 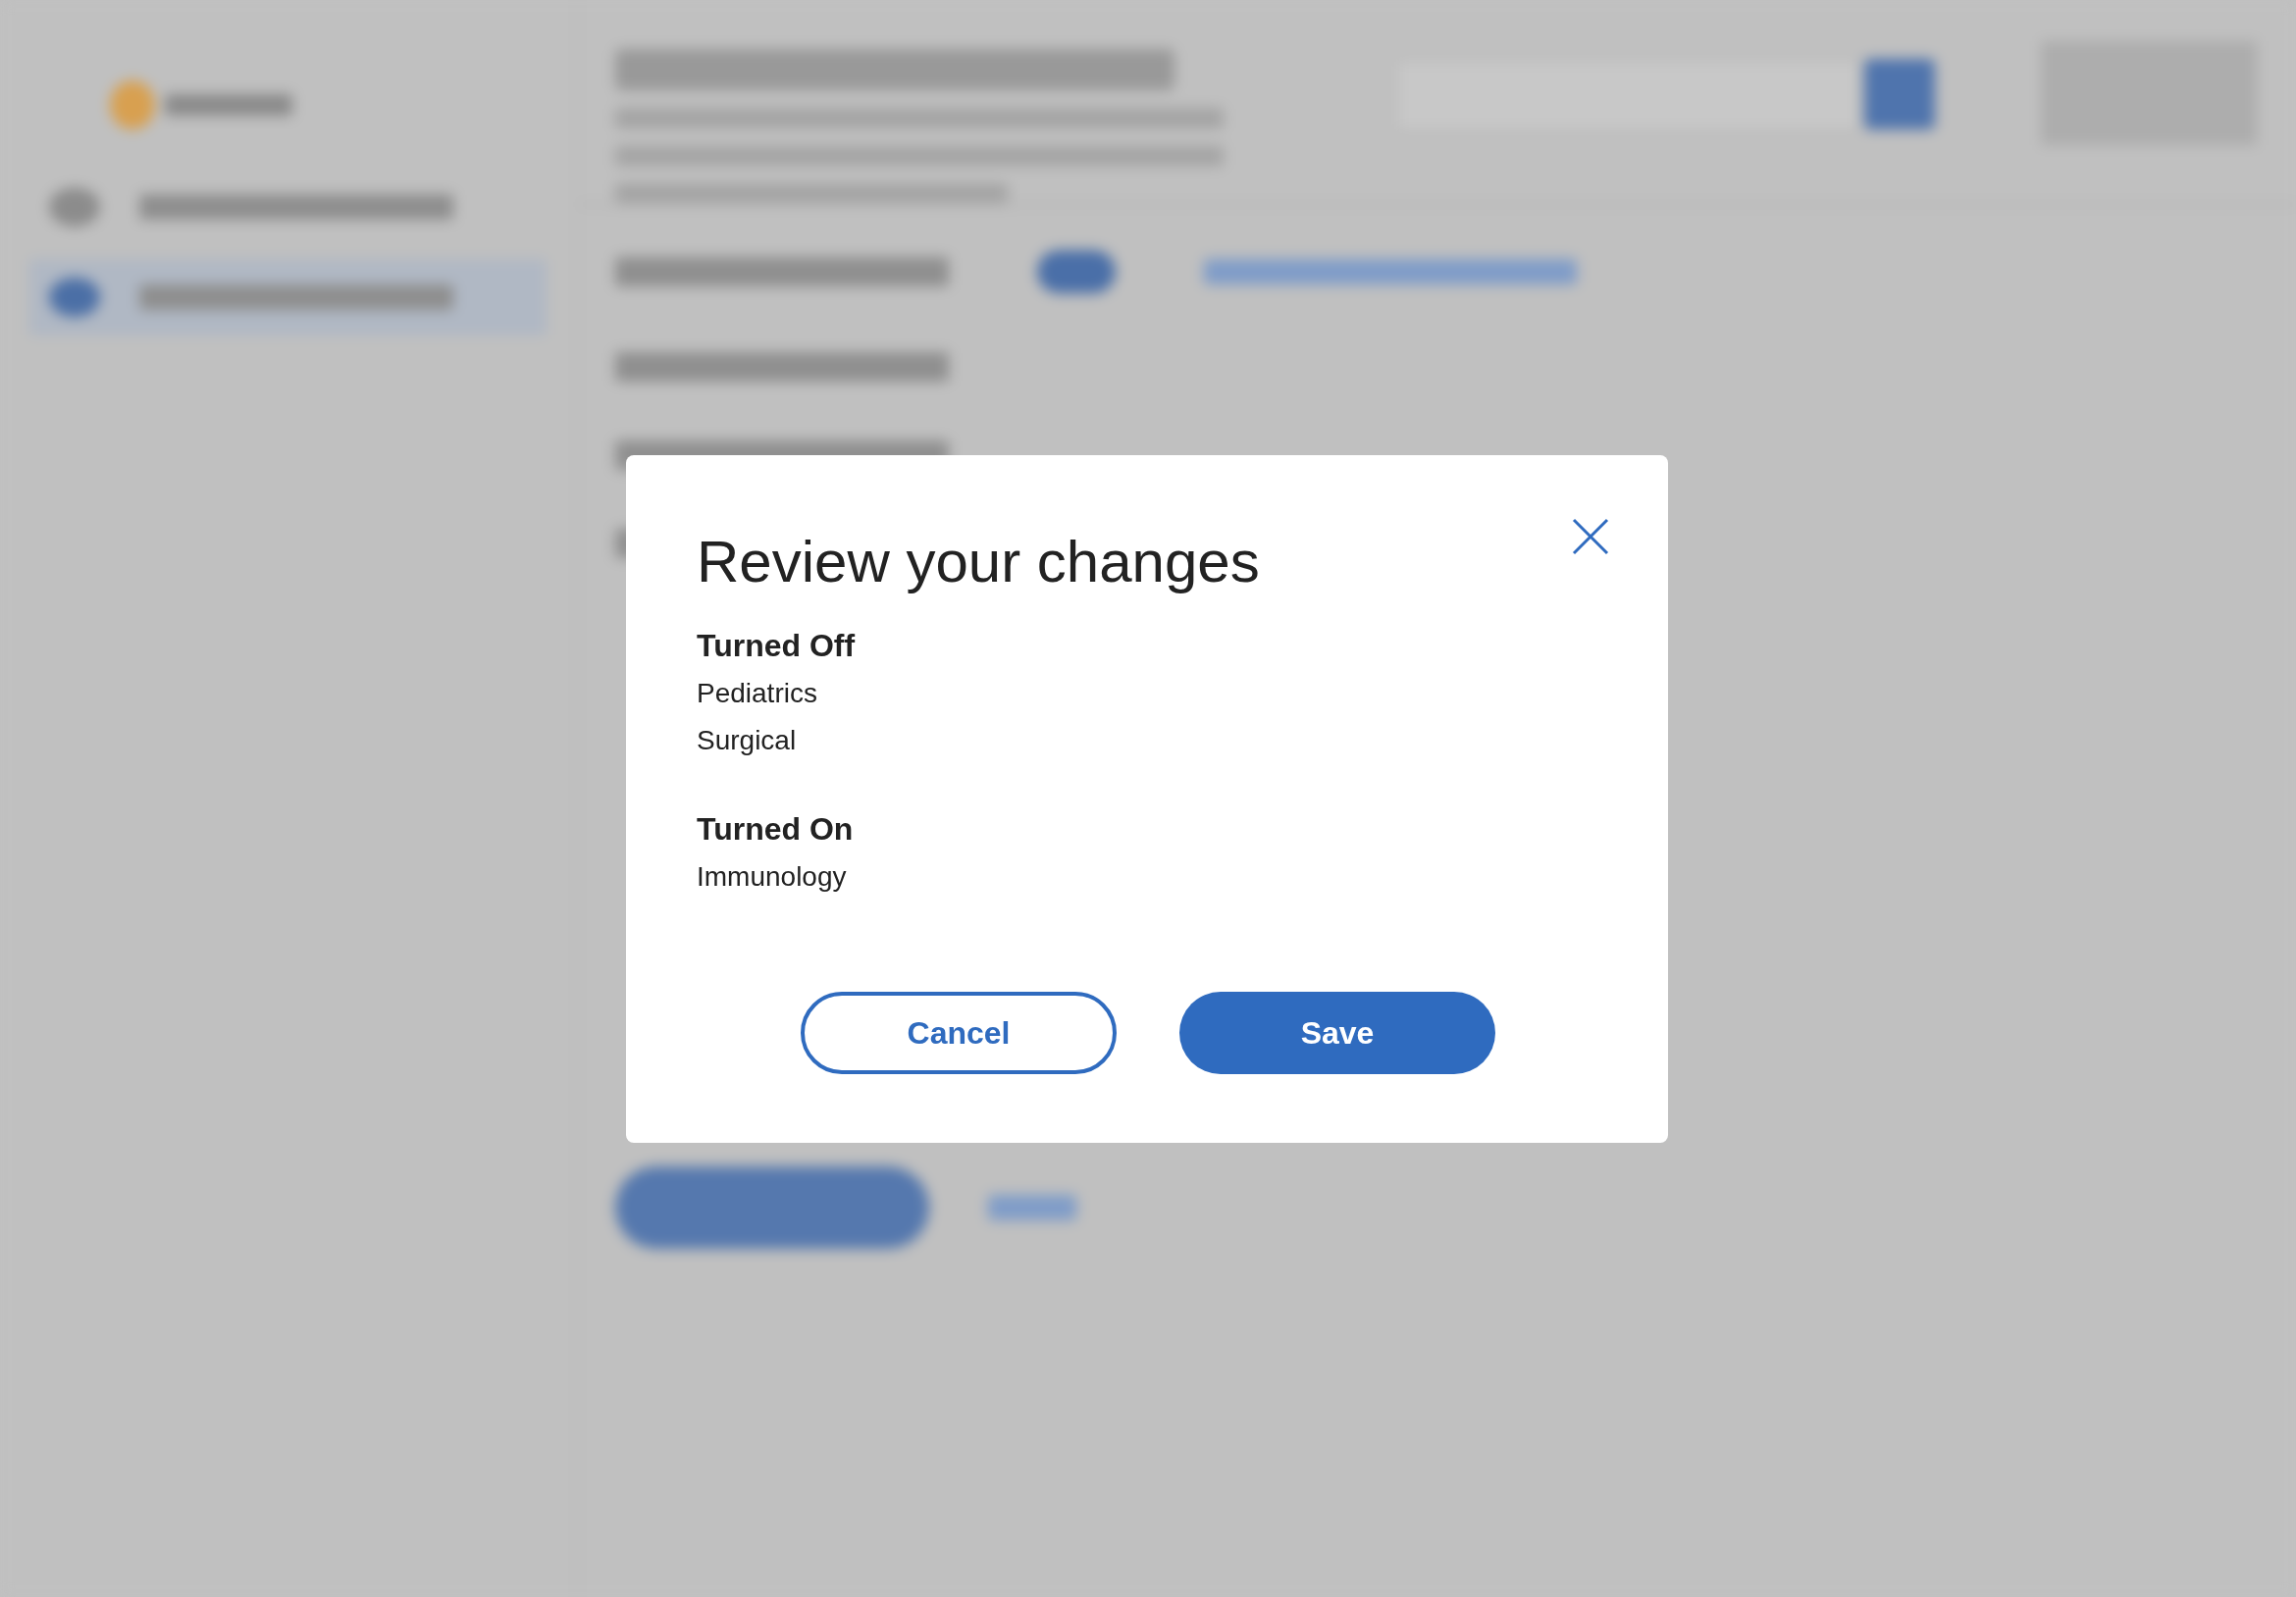 I want to click on cancel-button: Cancel, so click(x=959, y=1033).